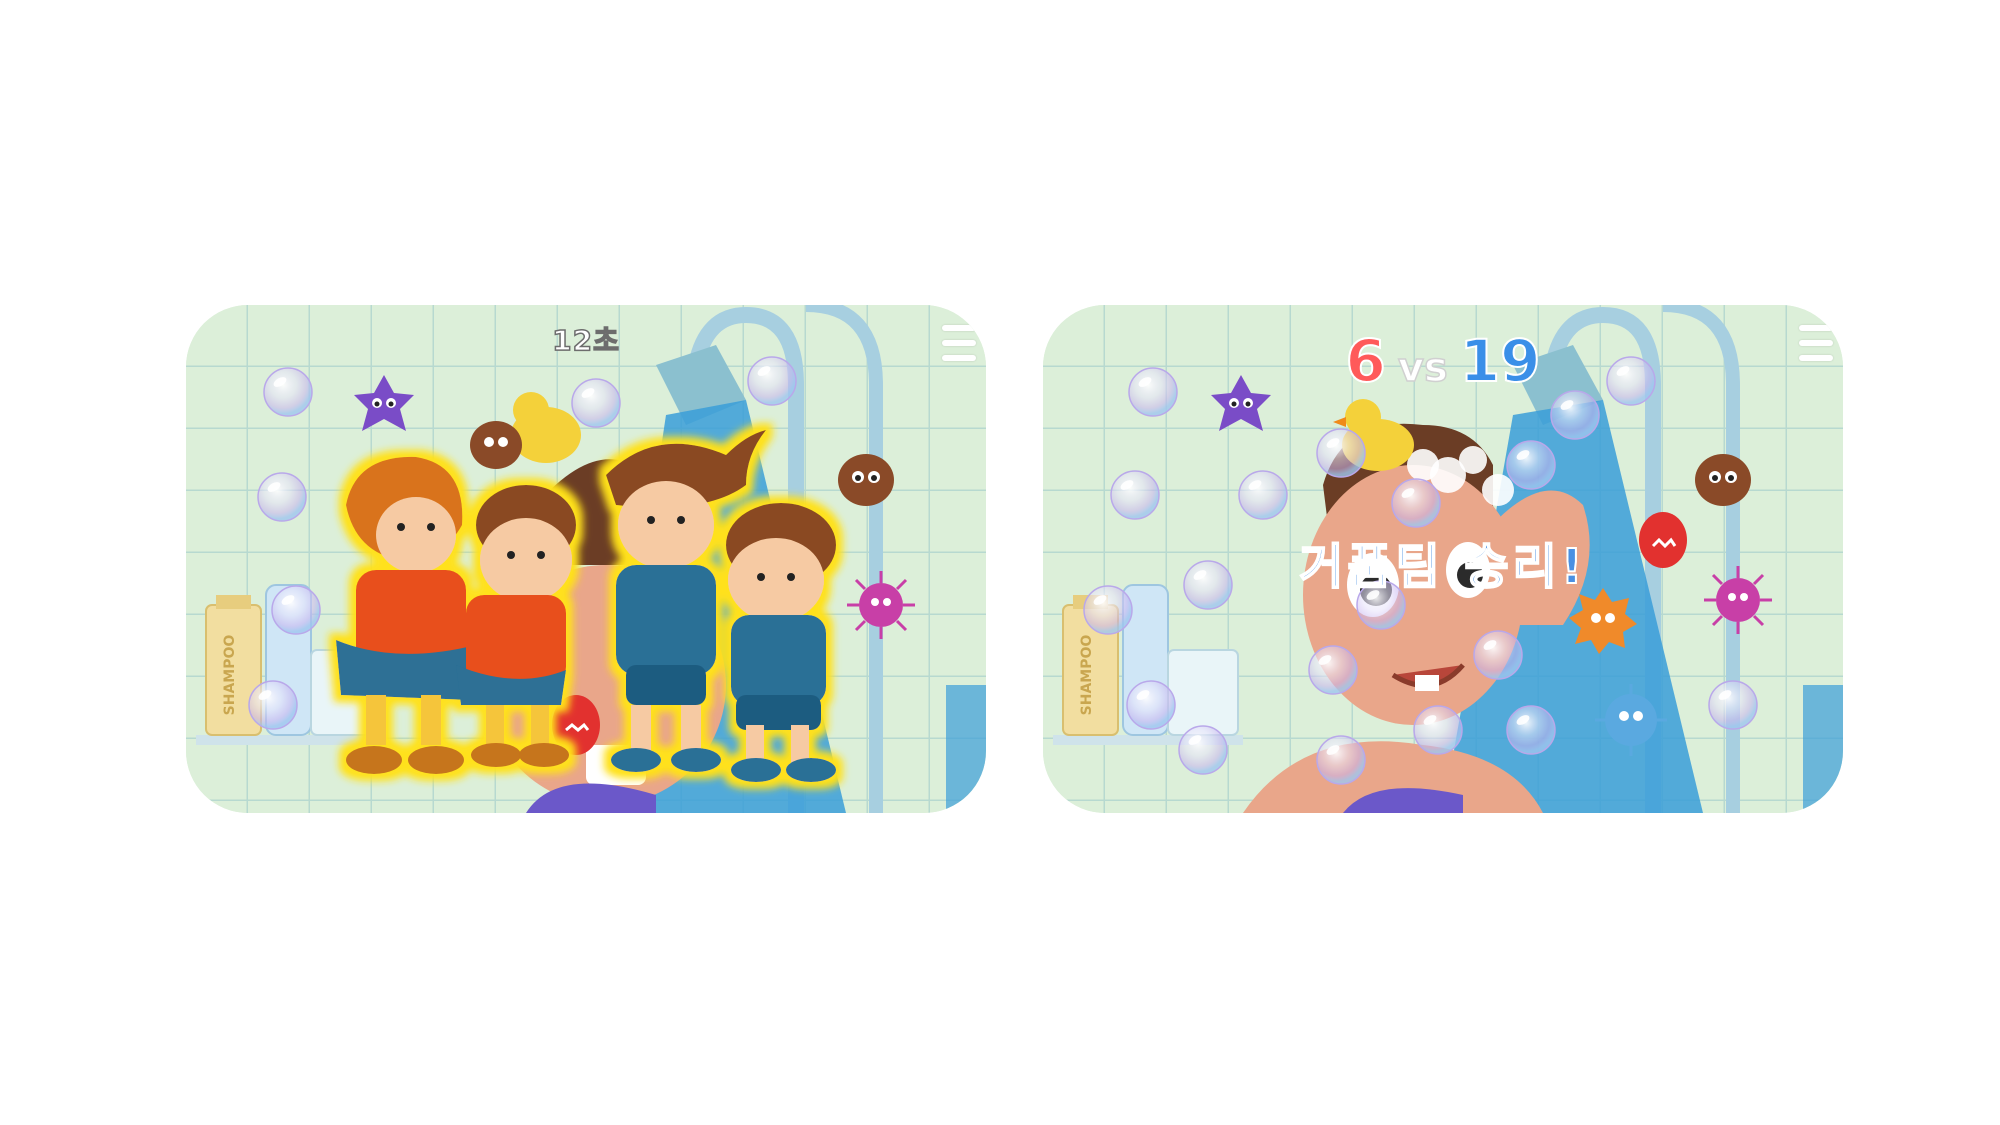 The image size is (2000, 1125). Describe the element at coordinates (1366, 361) in the screenshot. I see `orange-team-score: 6` at that location.